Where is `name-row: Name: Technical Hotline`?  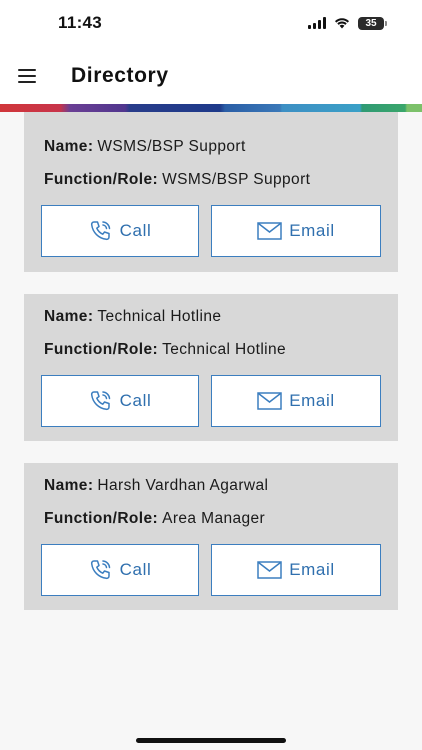
name-row: Name: Technical Hotline is located at coordinates (132, 317).